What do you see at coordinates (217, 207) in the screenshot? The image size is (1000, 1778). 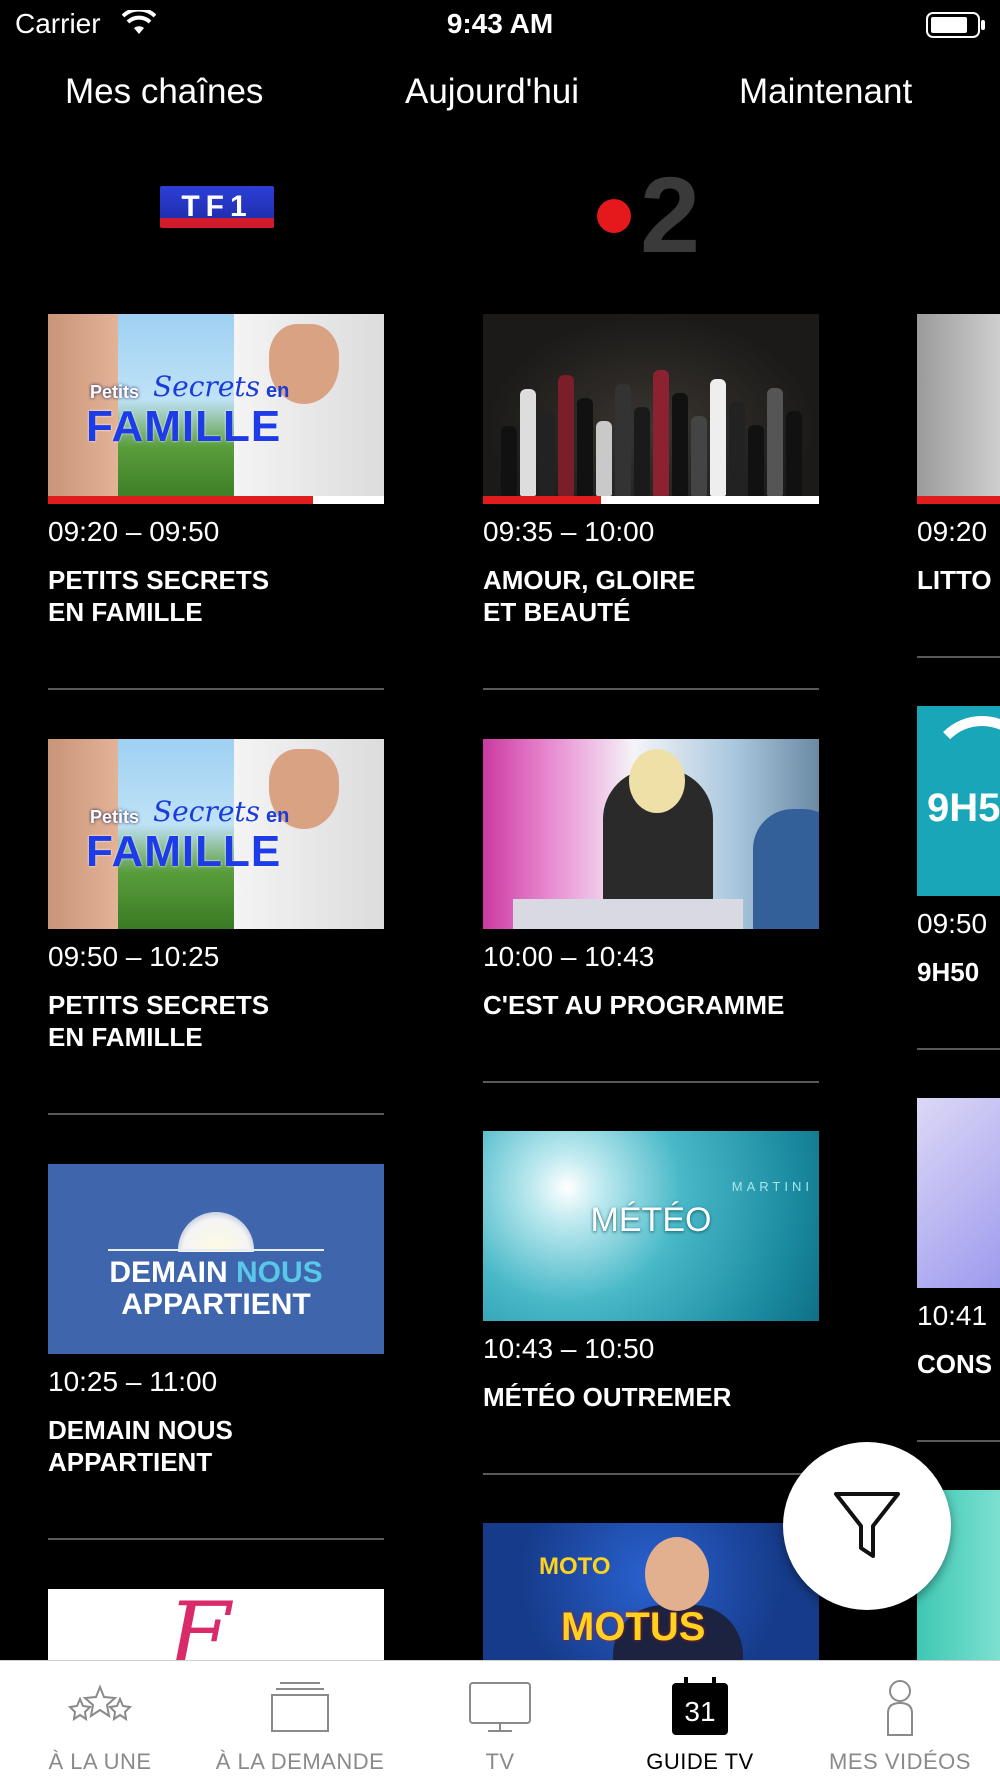 I see `tf1-logo: TF1` at bounding box center [217, 207].